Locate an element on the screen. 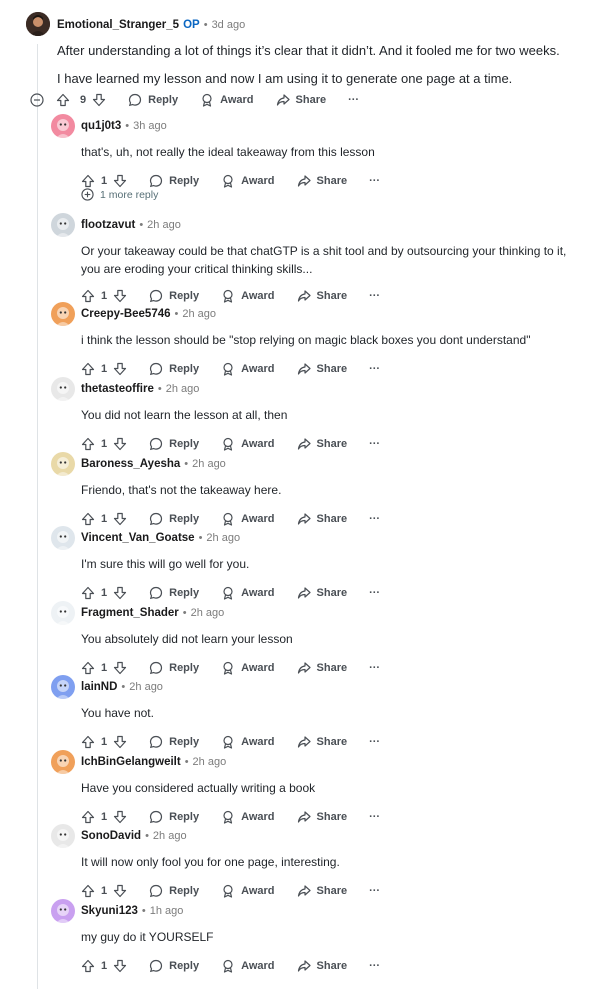 This screenshot has width=601, height=1000. share-icon is located at coordinates (304, 181).